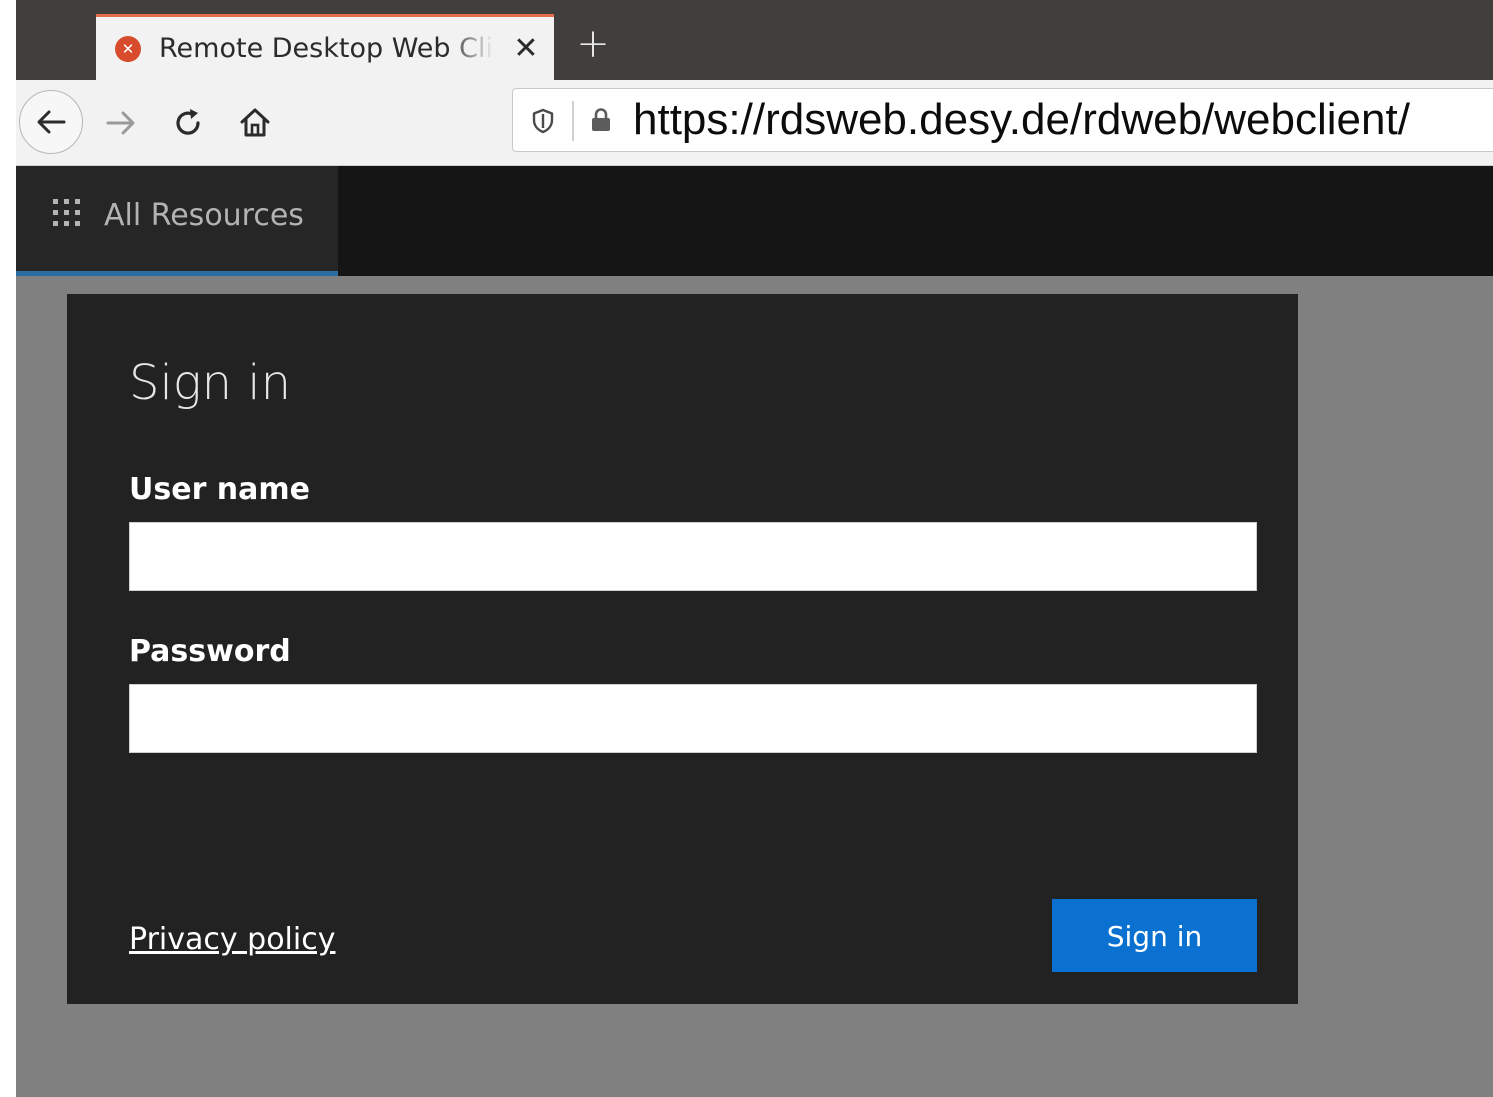  Describe the element at coordinates (526, 49) in the screenshot. I see `tab-close-icon: ✕` at that location.